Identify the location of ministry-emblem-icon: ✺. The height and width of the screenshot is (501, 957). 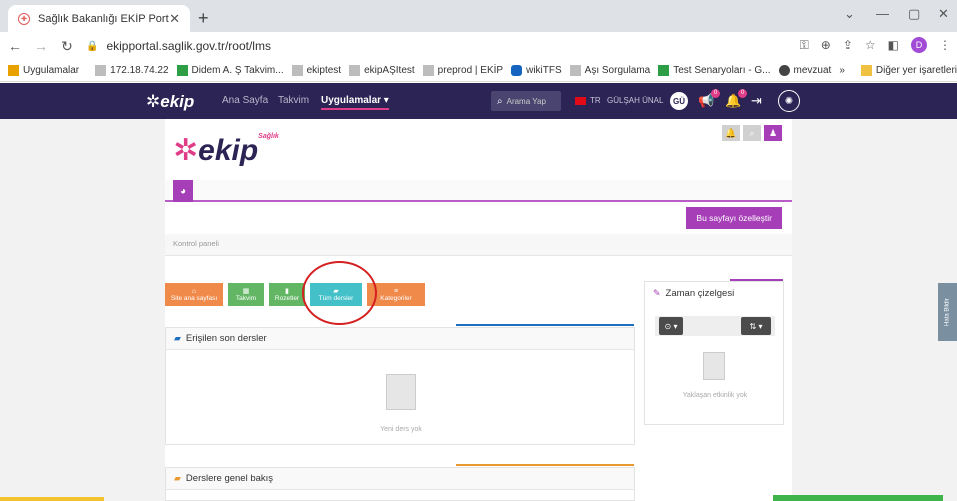
(789, 101).